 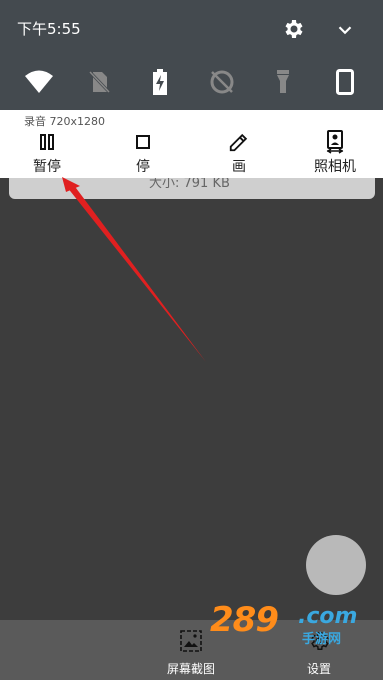 I want to click on watermark-domain: .com, so click(x=328, y=616).